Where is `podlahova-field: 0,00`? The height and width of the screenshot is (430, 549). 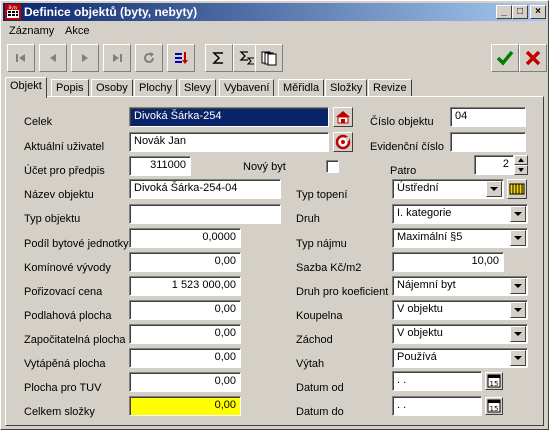
podlahova-field: 0,00 is located at coordinates (185, 310).